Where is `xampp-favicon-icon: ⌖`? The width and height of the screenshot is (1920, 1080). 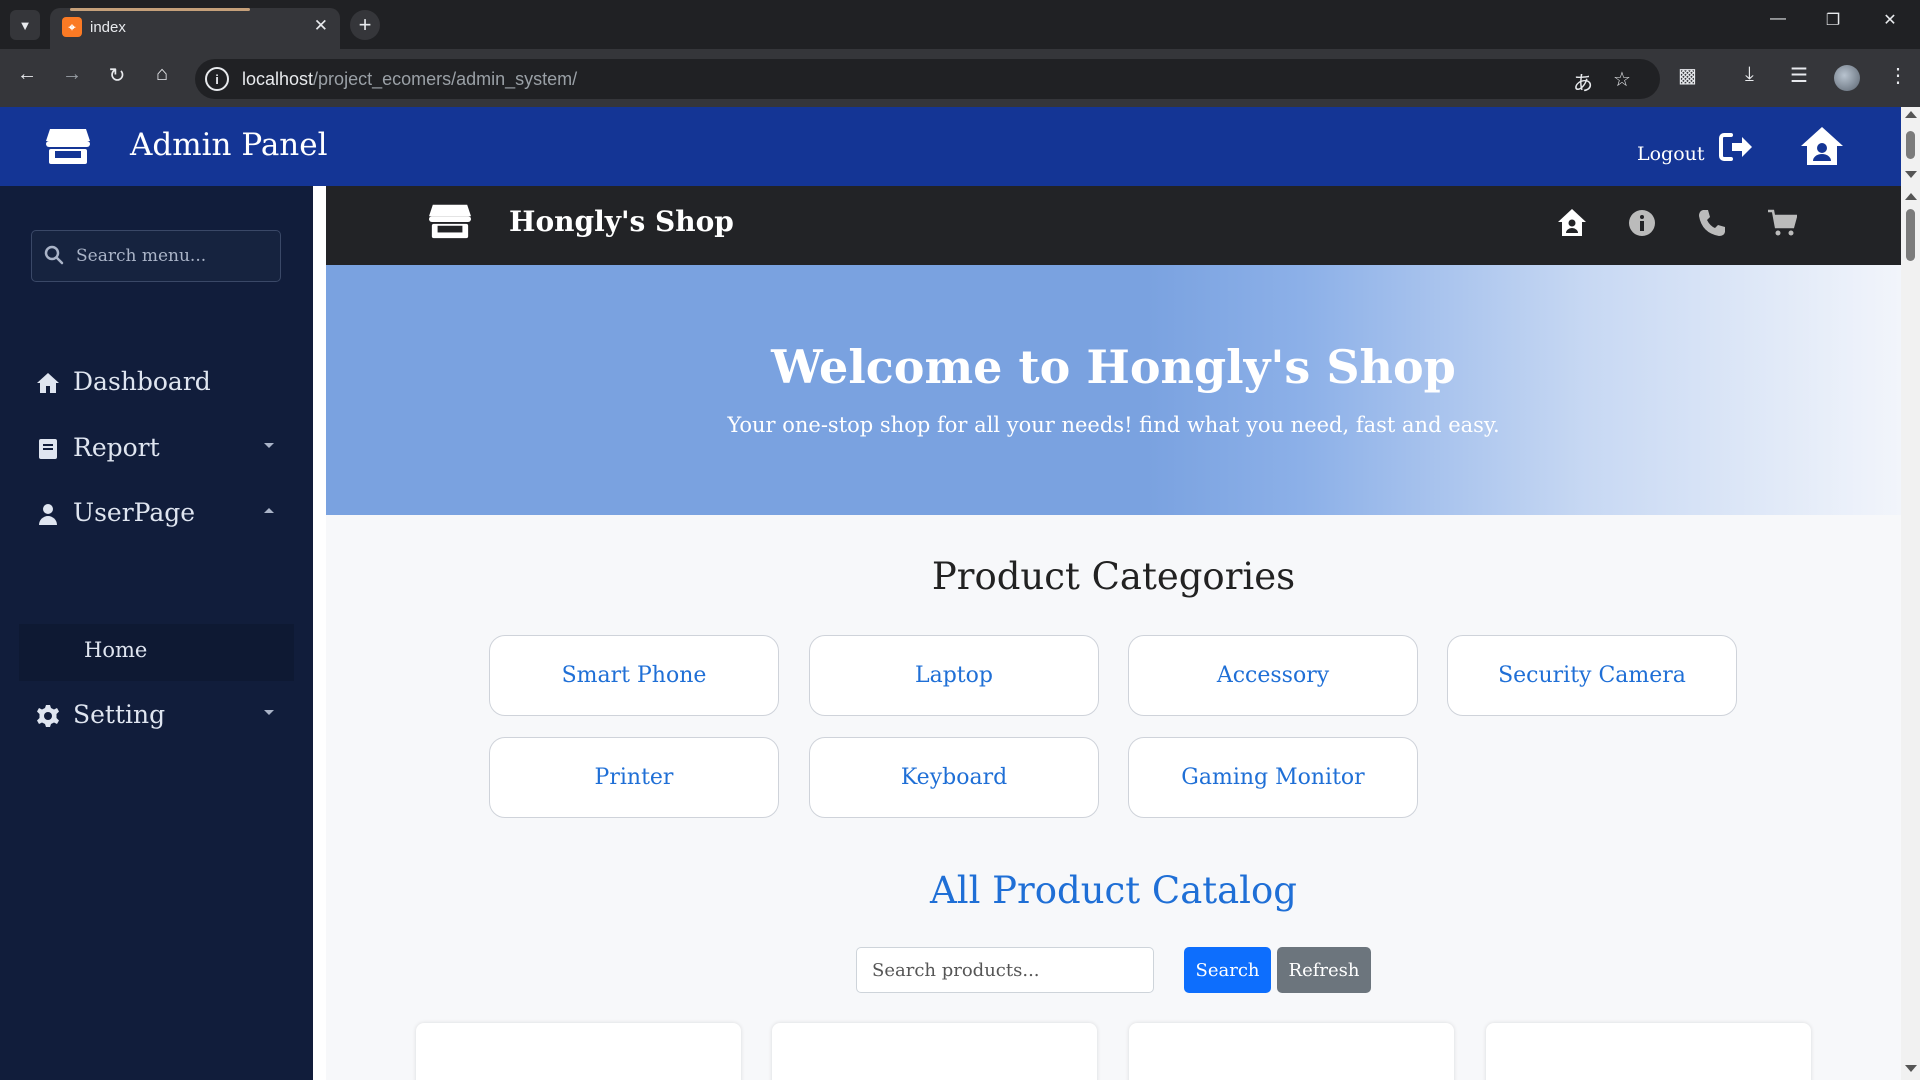
xampp-favicon-icon: ⌖ is located at coordinates (72, 27).